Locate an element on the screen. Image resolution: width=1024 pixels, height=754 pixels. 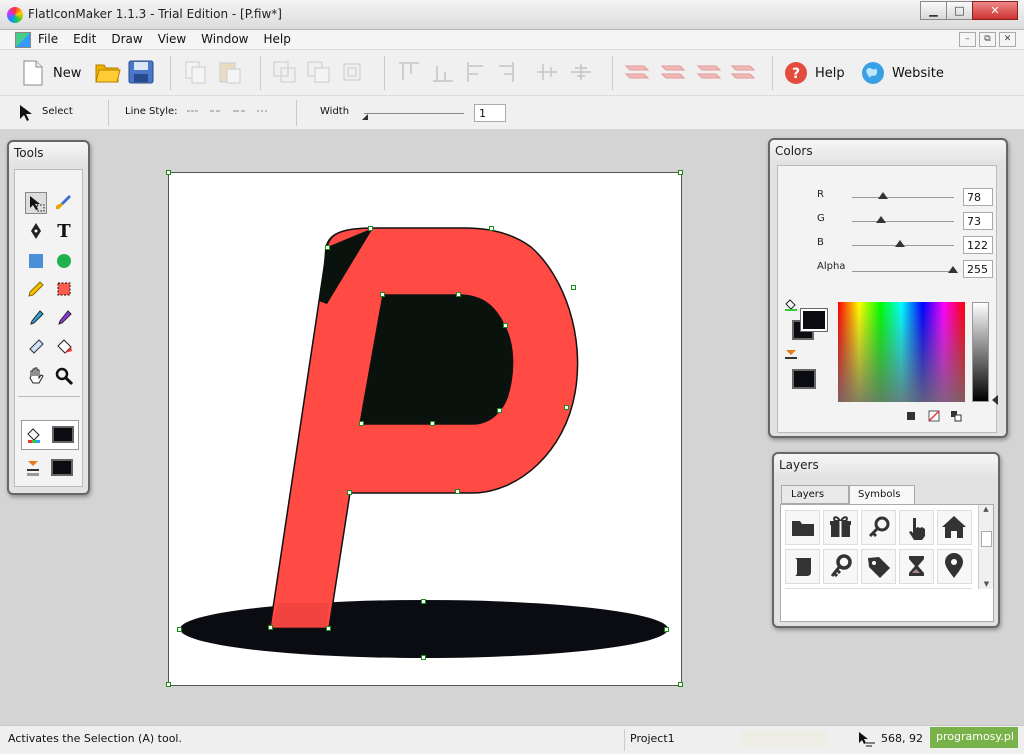
g-slider-thumb is located at coordinates (881, 219).